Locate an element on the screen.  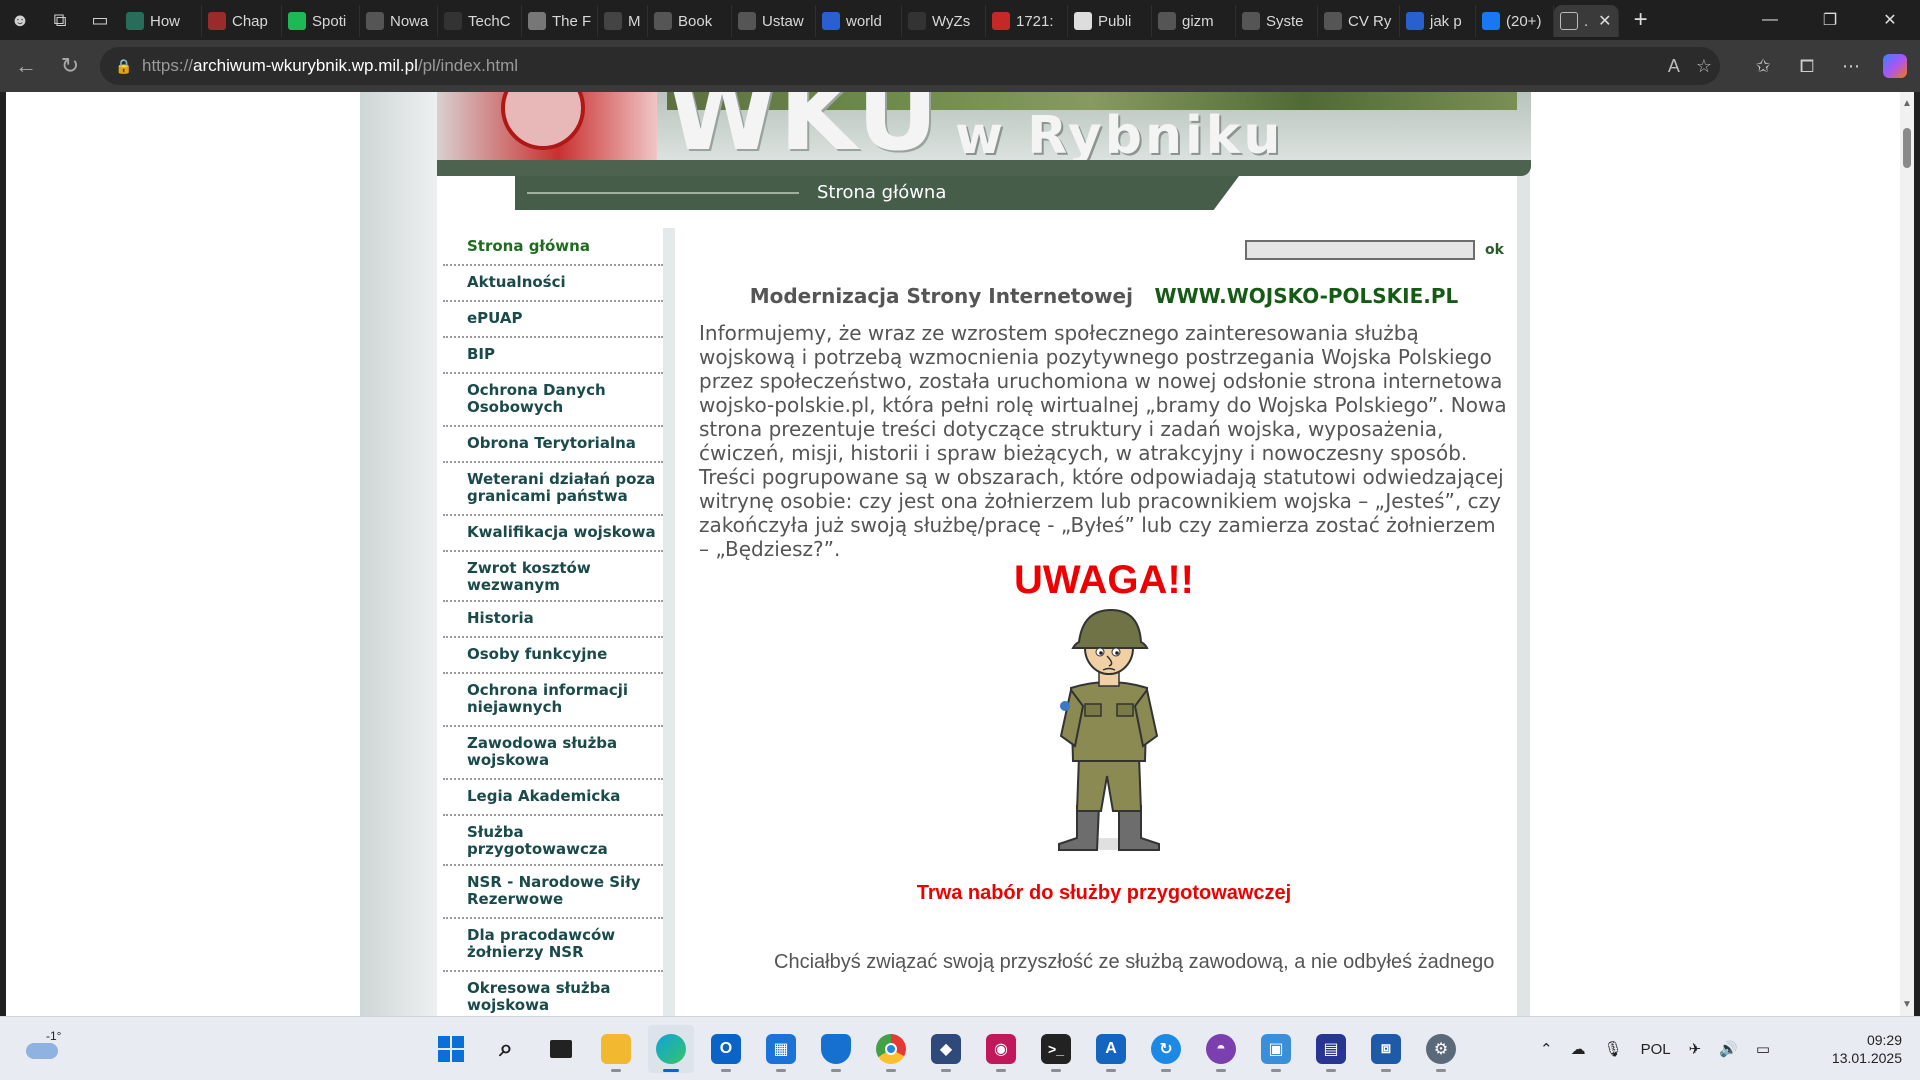
tab: world is located at coordinates (859, 21).